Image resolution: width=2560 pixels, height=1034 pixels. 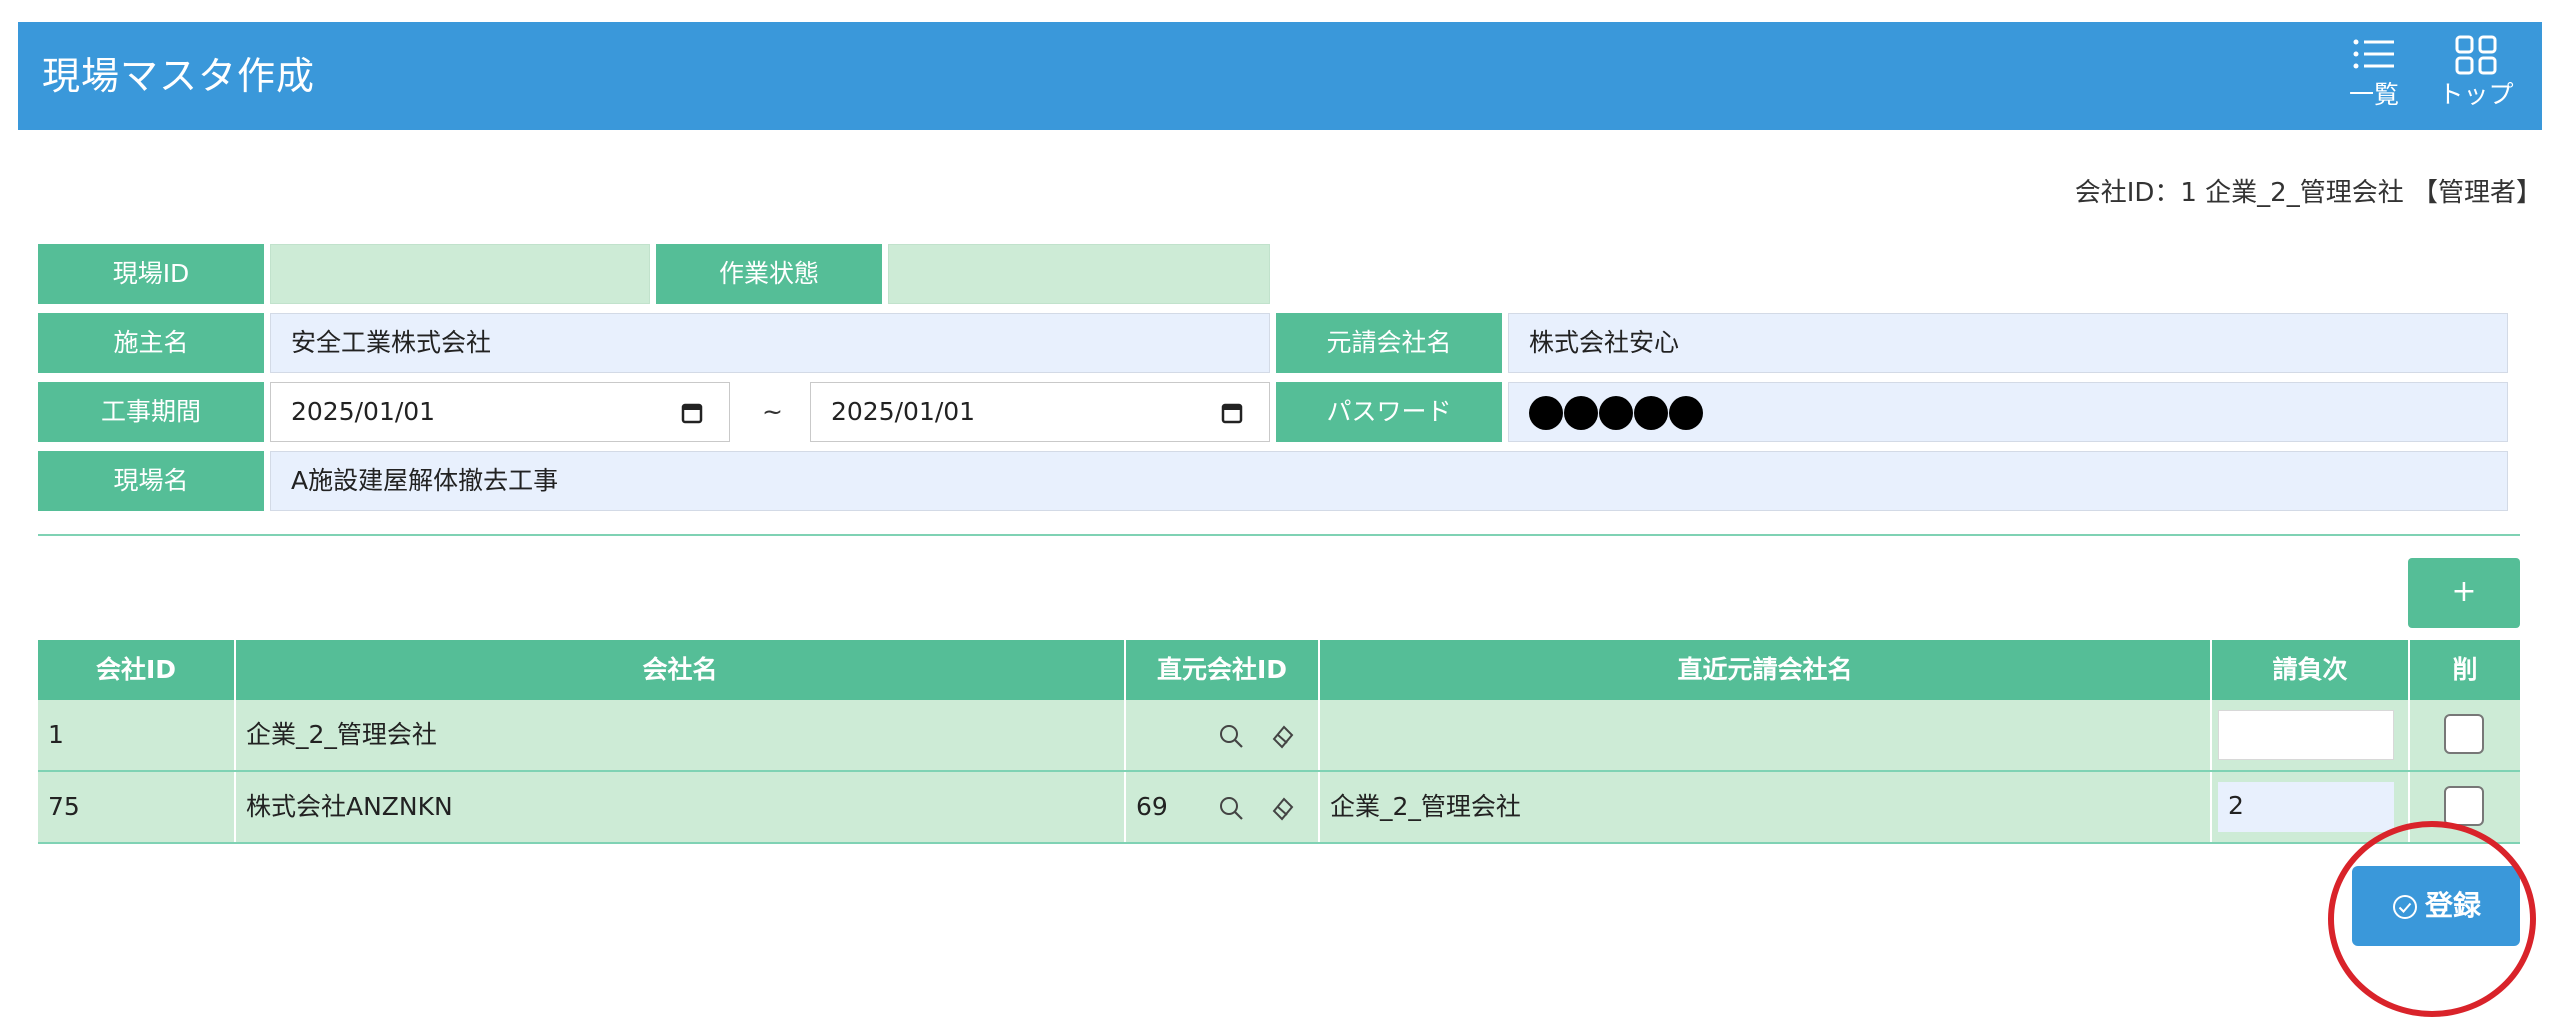 I want to click on company-name-cell: 企業_2_管理会社, so click(x=681, y=735).